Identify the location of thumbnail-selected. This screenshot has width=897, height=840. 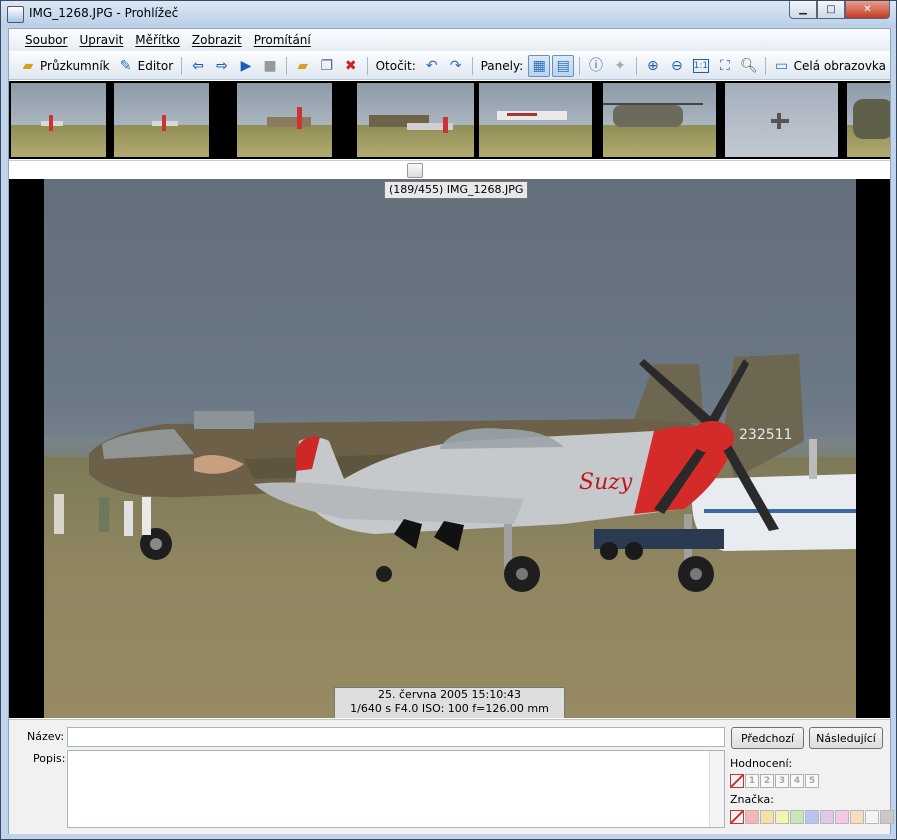
(415, 120).